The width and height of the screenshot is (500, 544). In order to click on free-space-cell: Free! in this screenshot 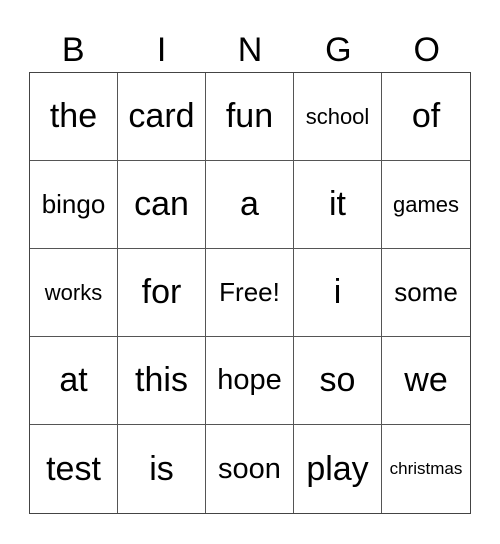, I will do `click(250, 293)`.